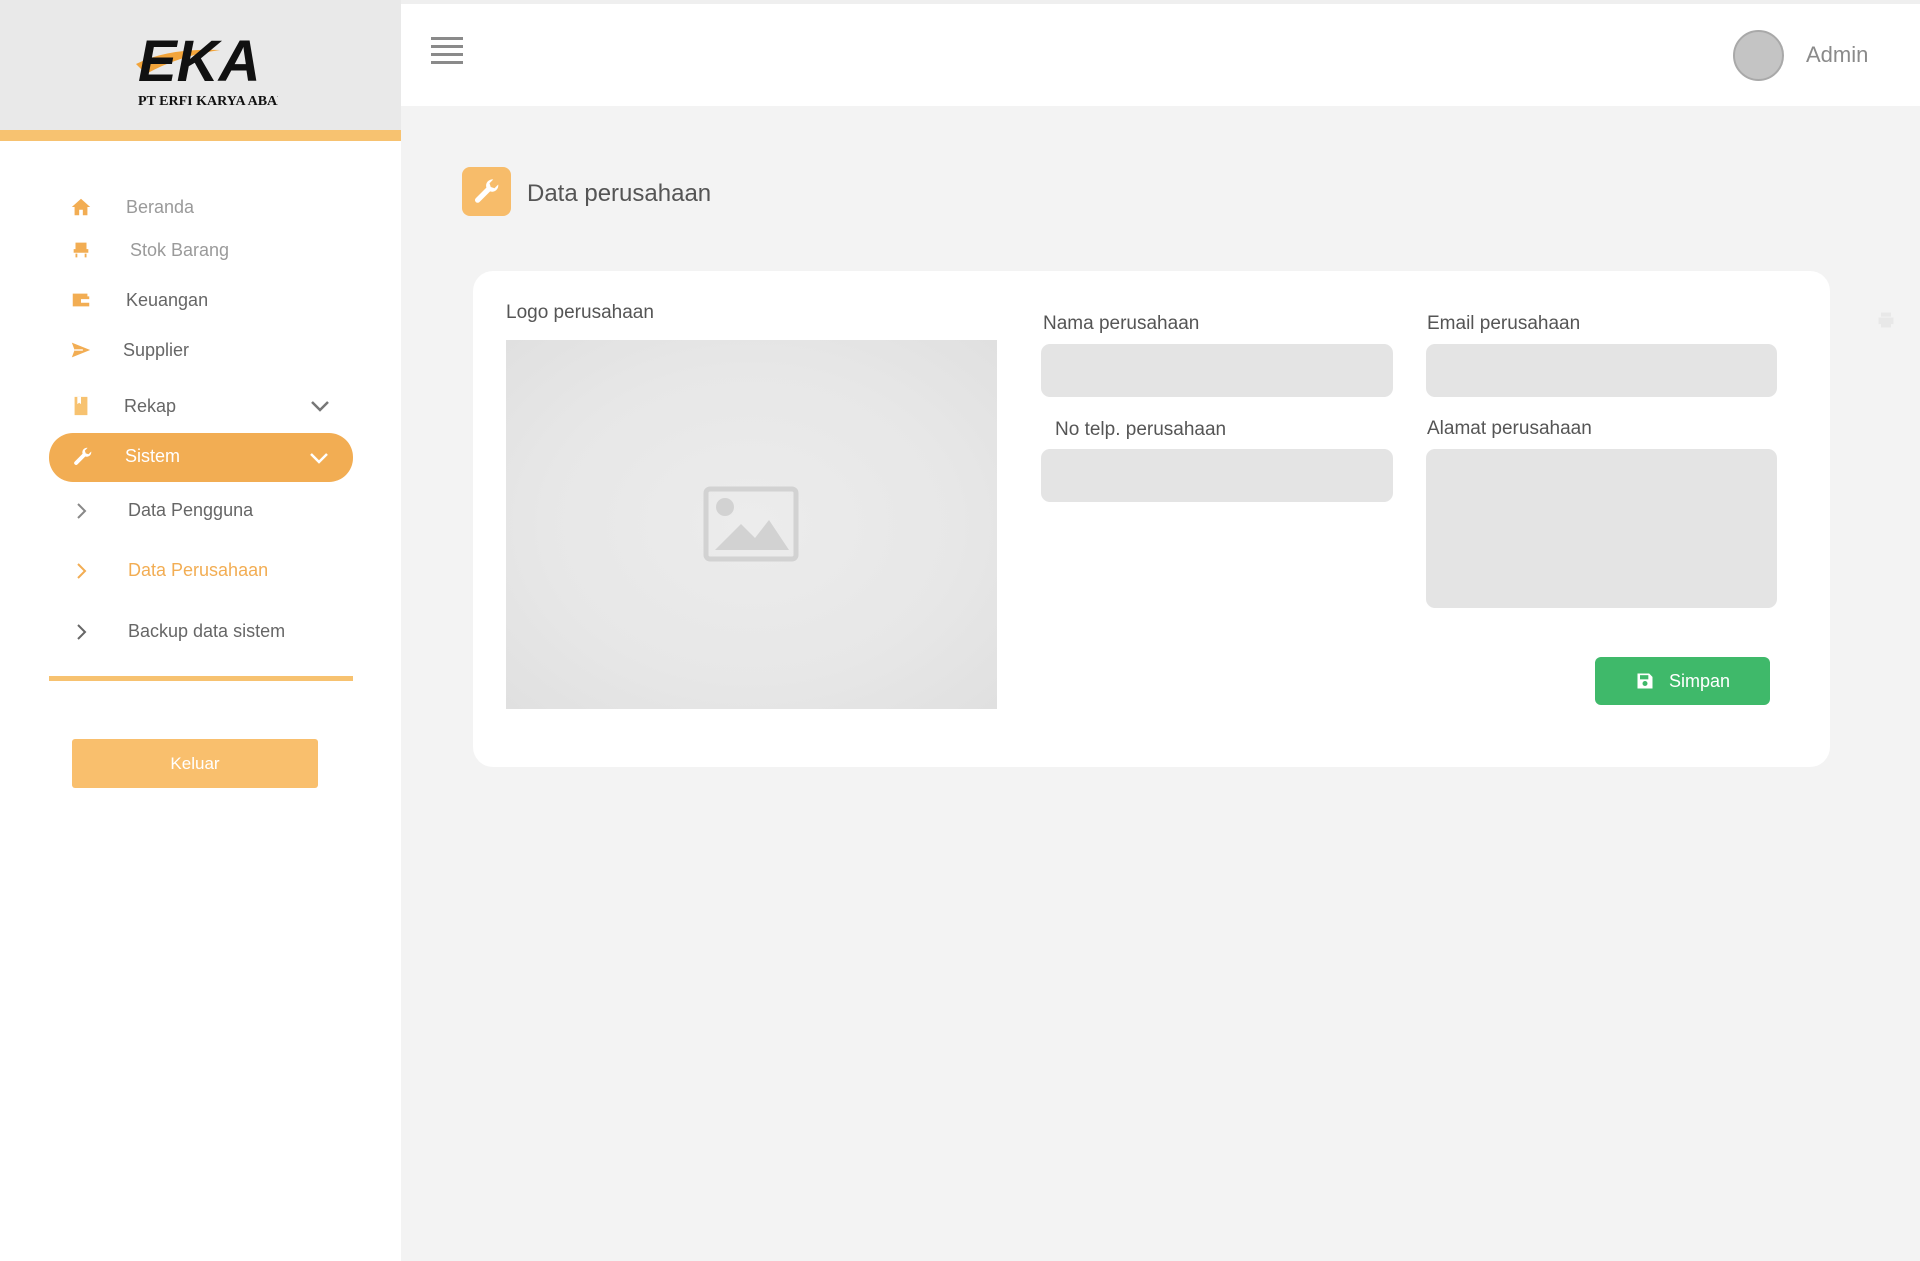 The width and height of the screenshot is (1920, 1261). What do you see at coordinates (180, 249) in the screenshot?
I see `sidebar-item-label: Stok Barang` at bounding box center [180, 249].